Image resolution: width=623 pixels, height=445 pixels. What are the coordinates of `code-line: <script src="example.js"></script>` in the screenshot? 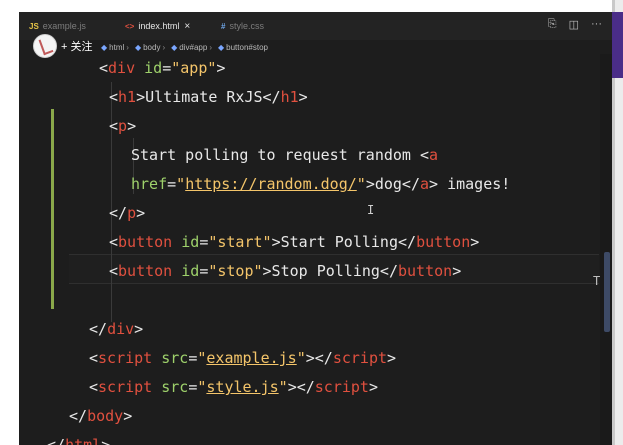 It's located at (242, 358).